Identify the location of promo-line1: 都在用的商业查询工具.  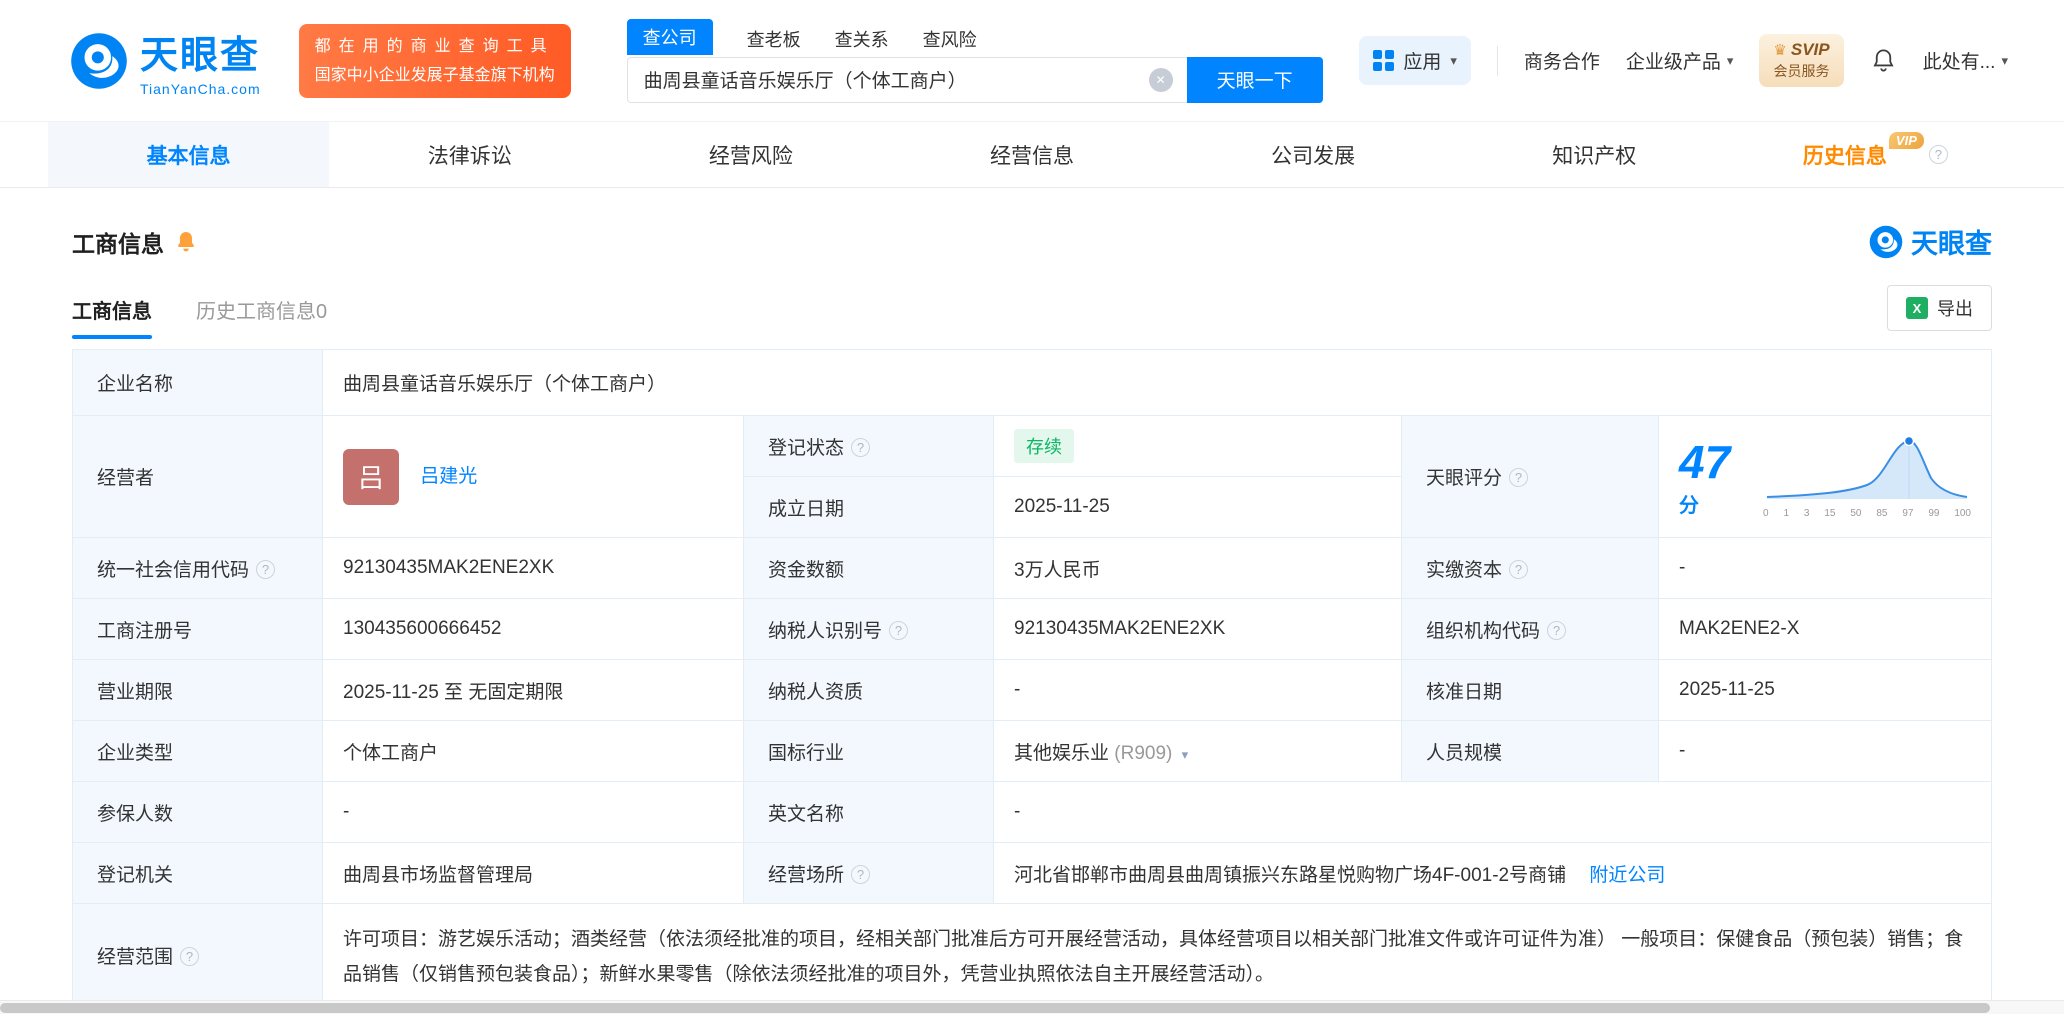
(434, 46).